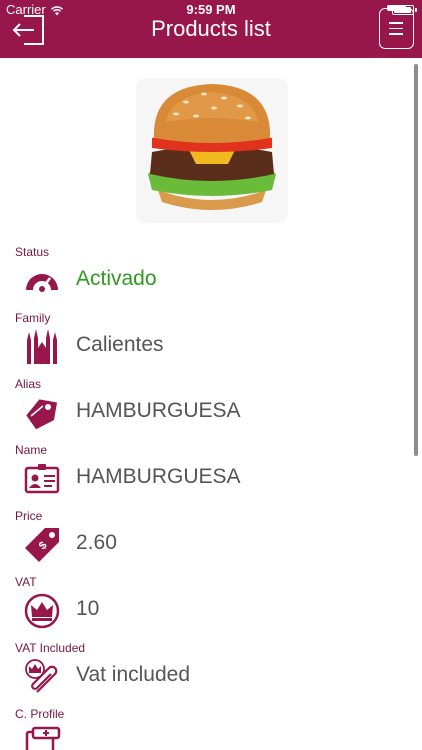  I want to click on field-value-price: 2.60, so click(96, 542).